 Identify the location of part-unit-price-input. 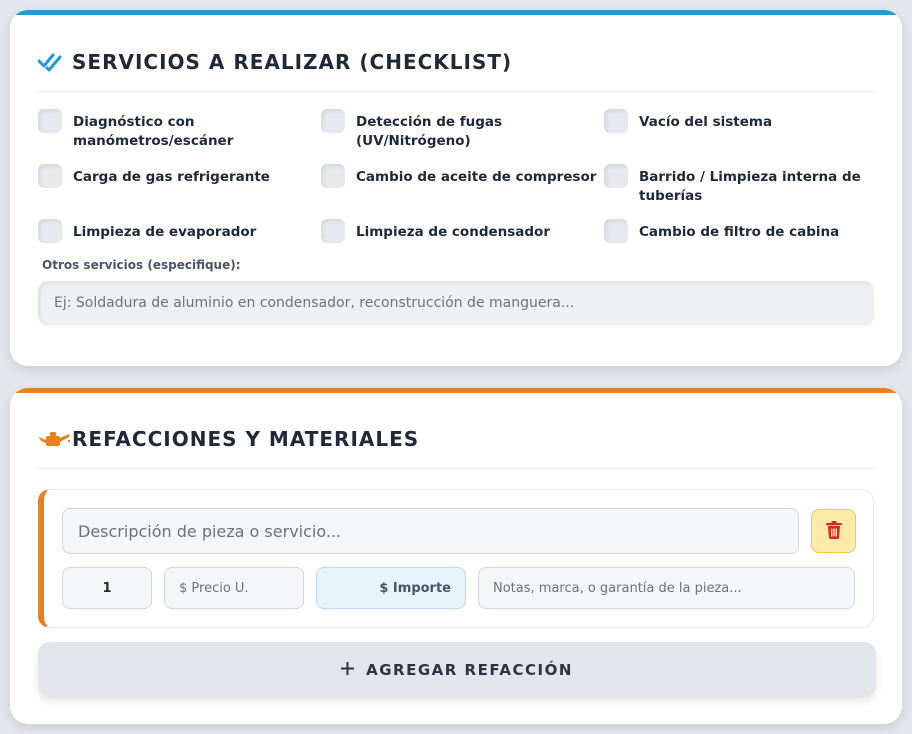
(234, 588).